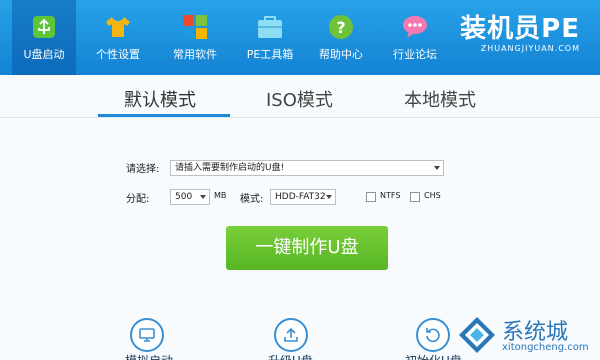  Describe the element at coordinates (433, 356) in the screenshot. I see `reset-usb-label: 初始化U盘` at that location.